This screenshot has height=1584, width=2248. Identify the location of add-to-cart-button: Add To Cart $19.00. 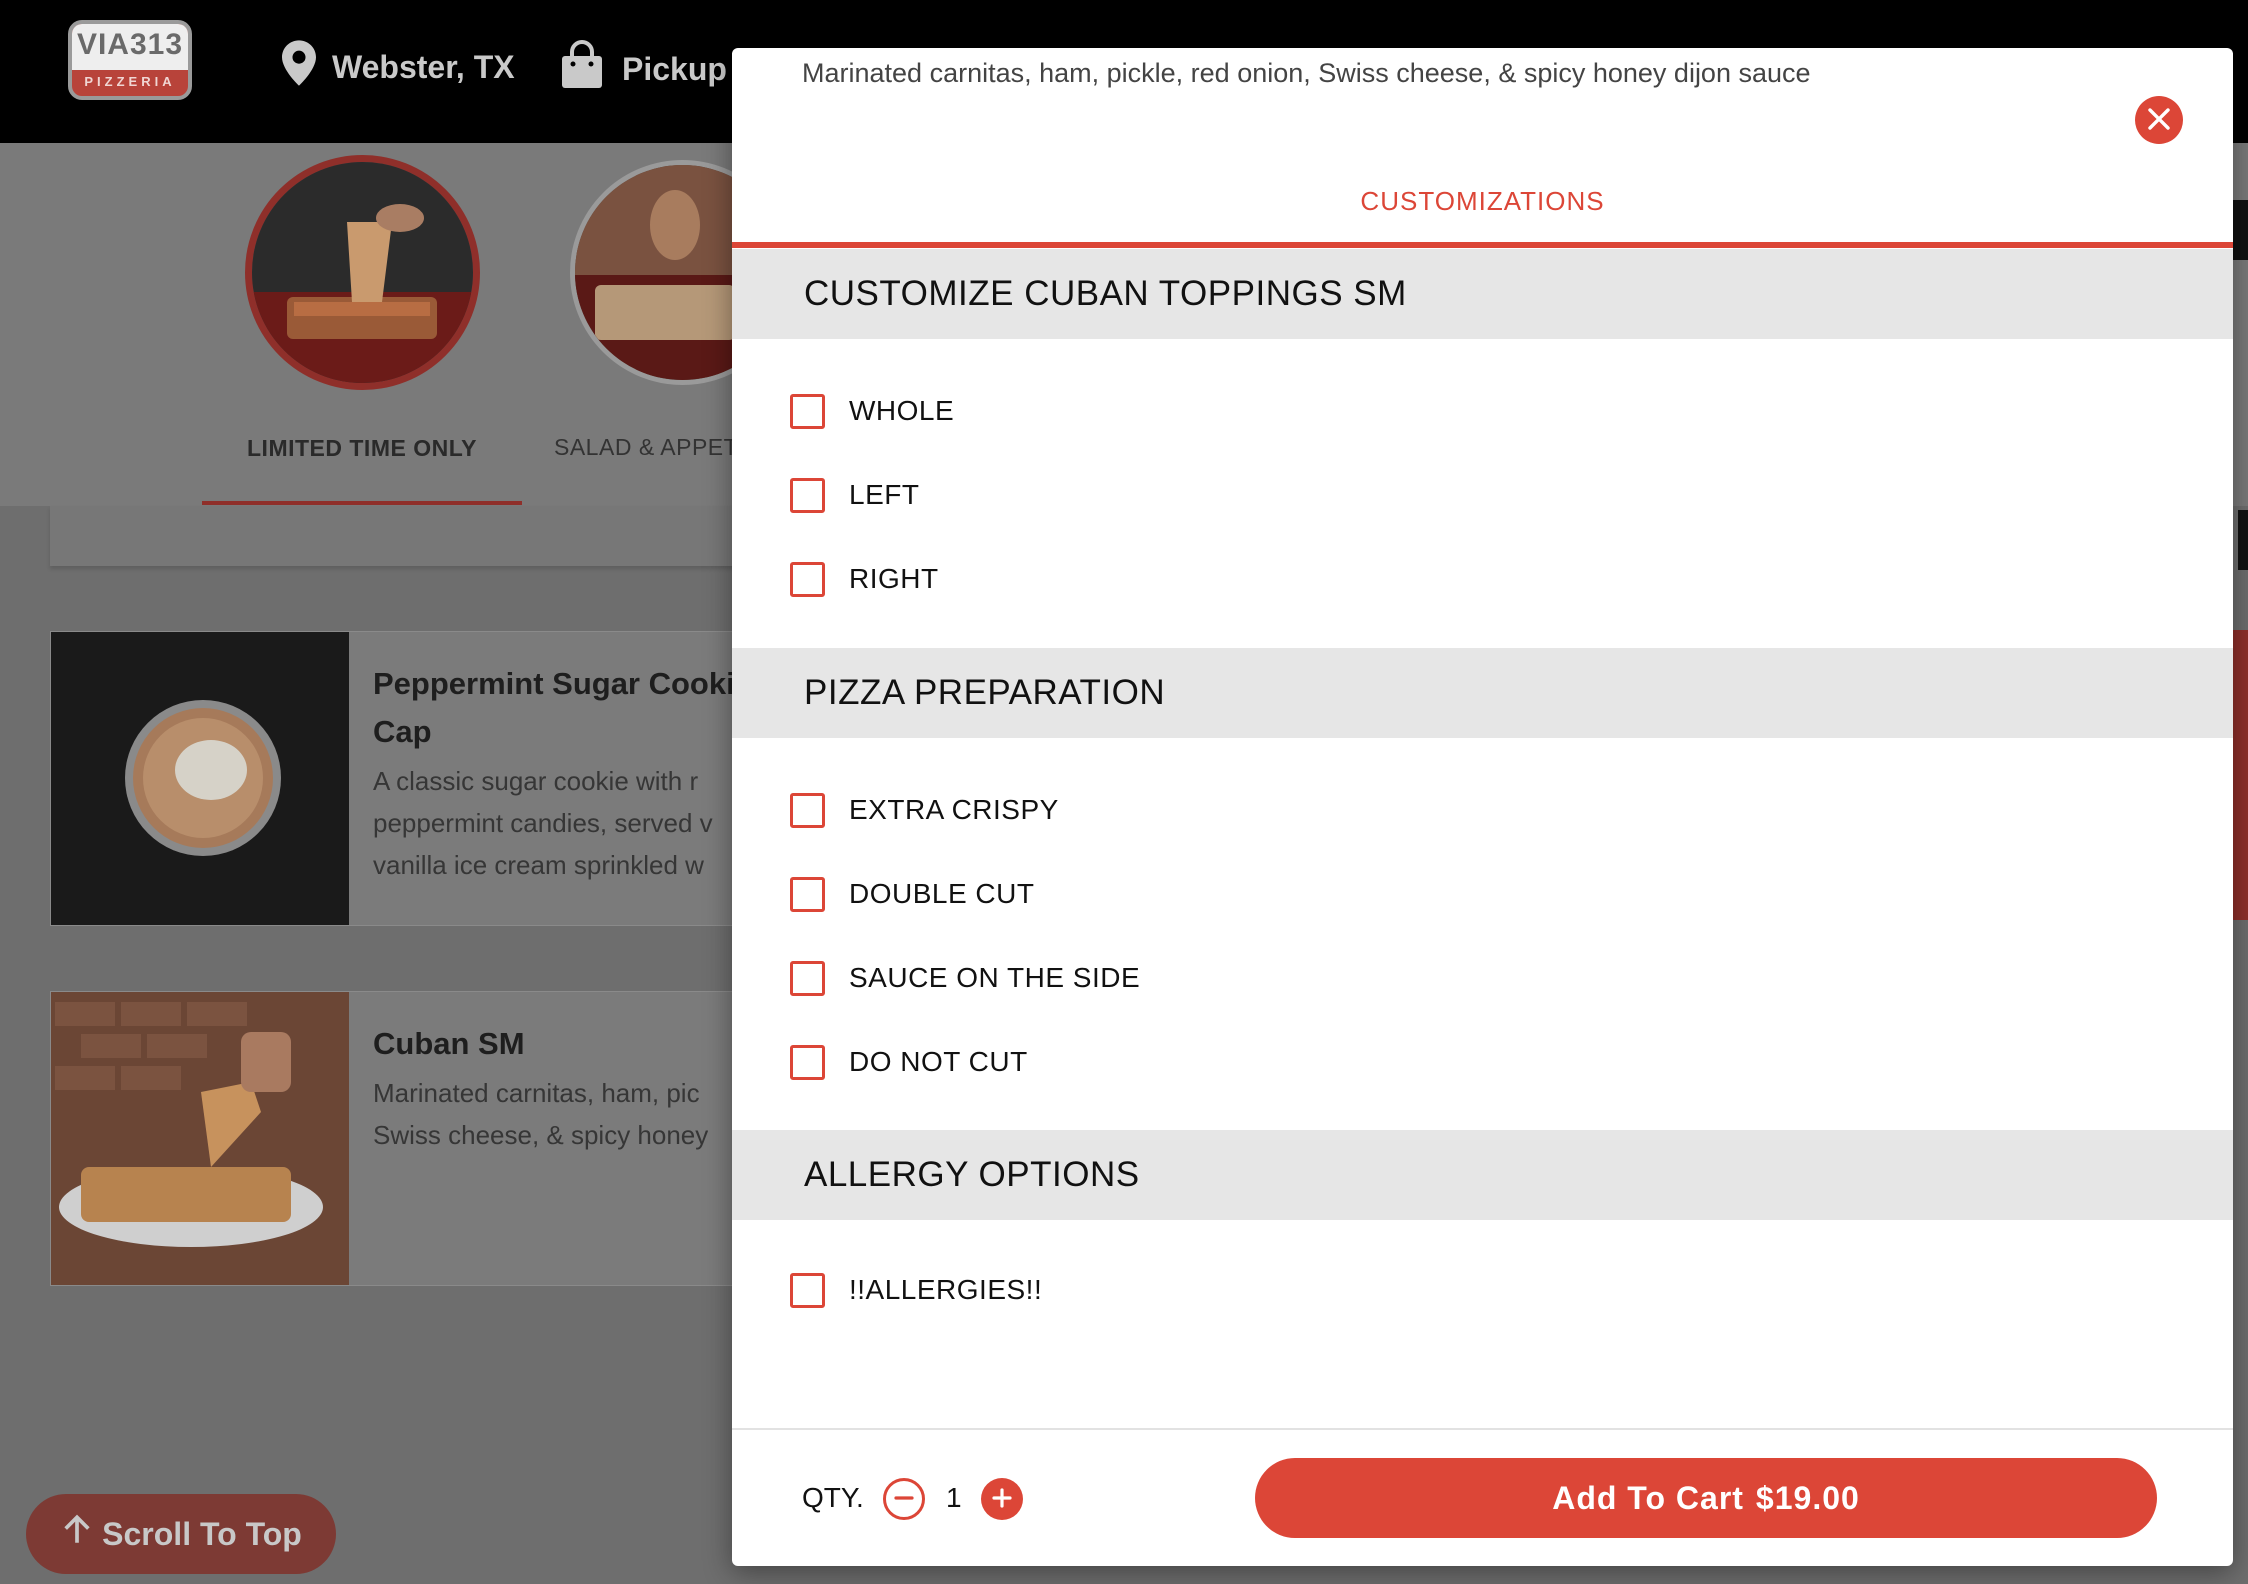
(1706, 1498).